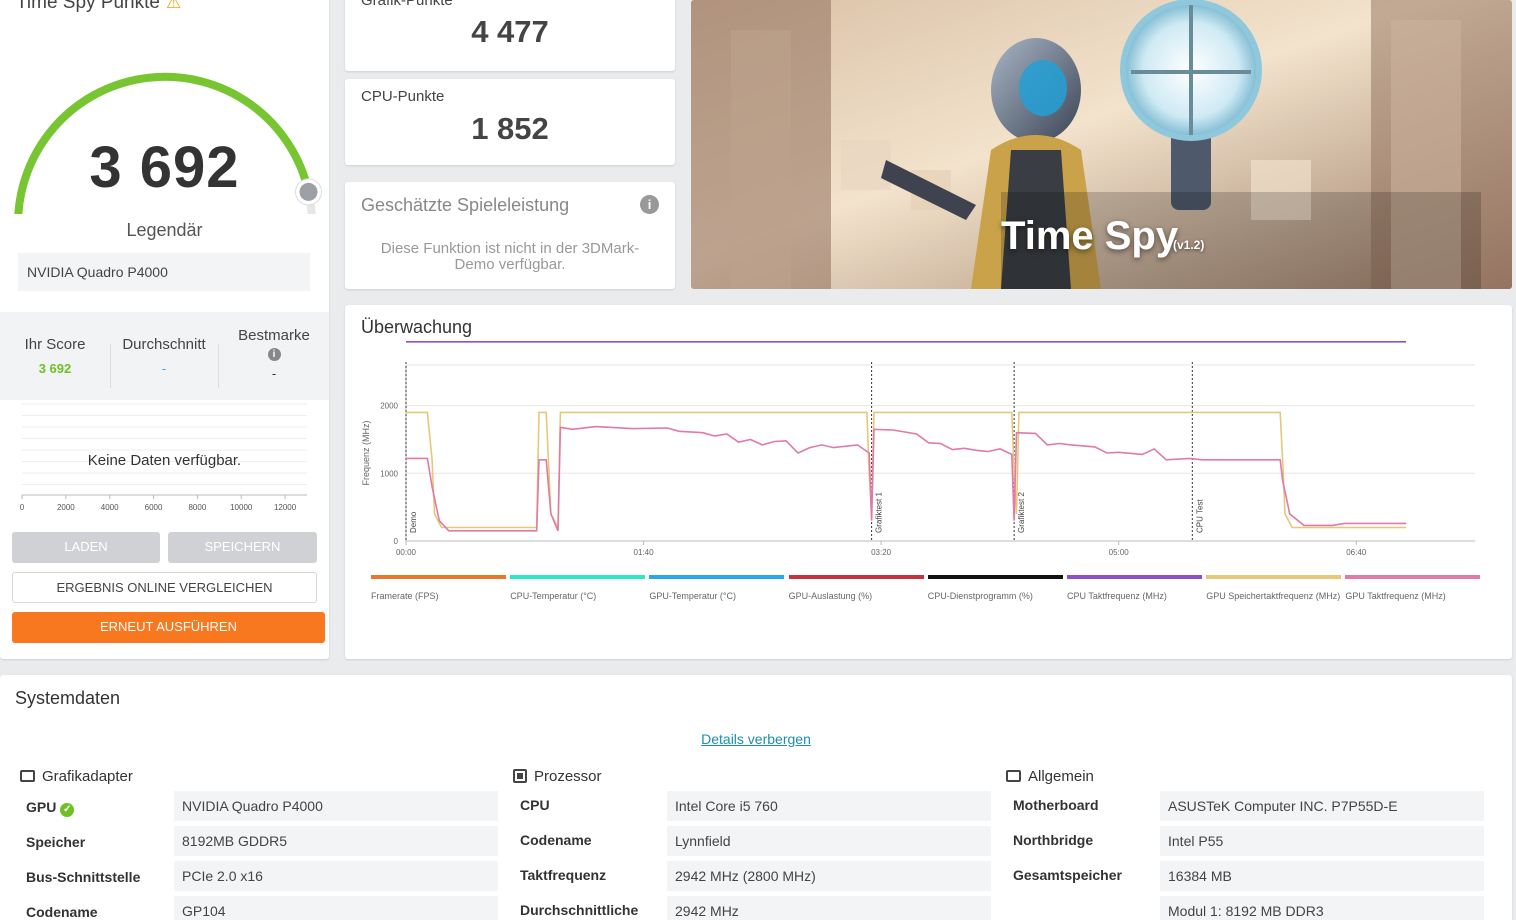  Describe the element at coordinates (510, 31) in the screenshot. I see `graphics-score-value: 4 477` at that location.